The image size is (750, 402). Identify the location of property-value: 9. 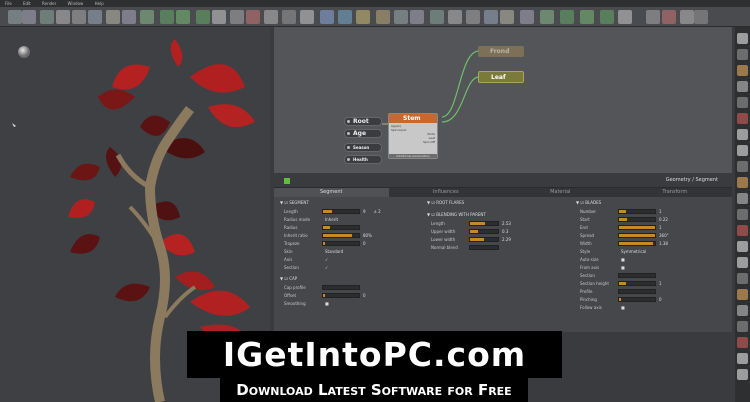
(364, 211).